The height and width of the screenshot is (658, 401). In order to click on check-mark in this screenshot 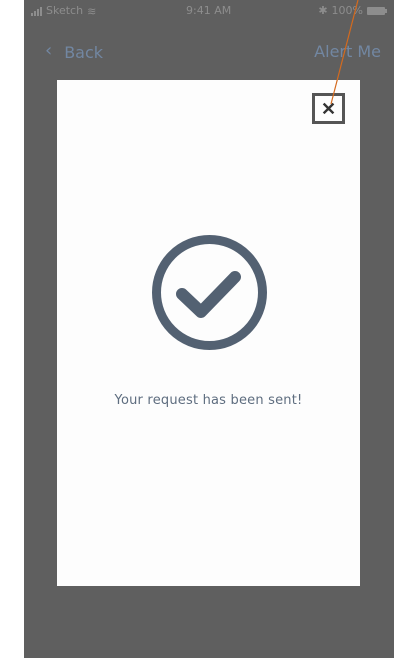, I will do `click(208, 294)`.